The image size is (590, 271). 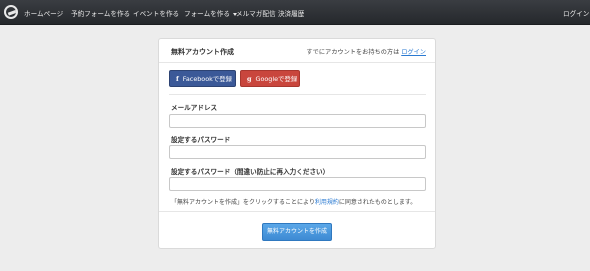 I want to click on terms-link: 利用規約, so click(x=327, y=202).